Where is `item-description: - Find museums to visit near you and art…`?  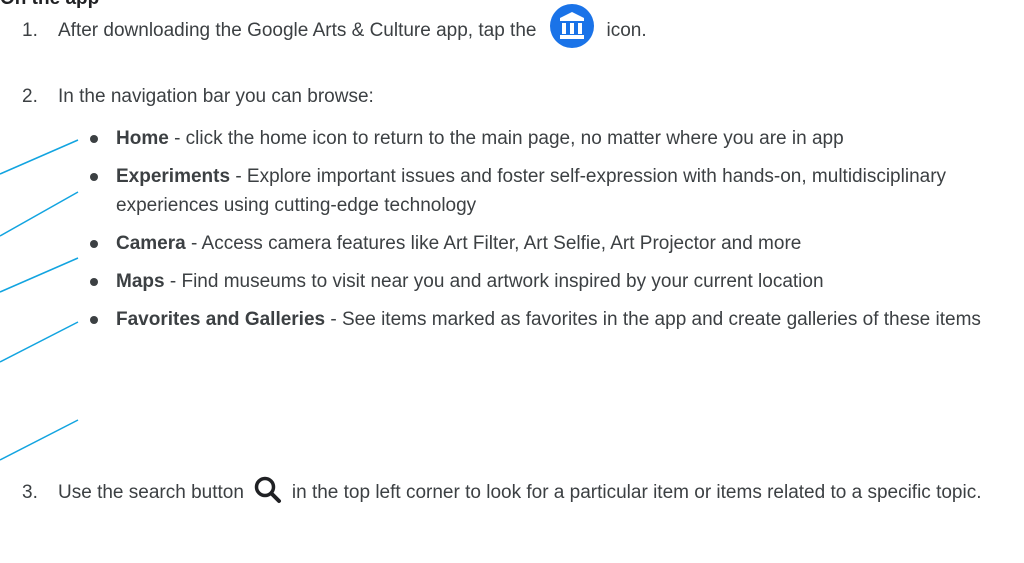 item-description: - Find museums to visit near you and art… is located at coordinates (494, 281).